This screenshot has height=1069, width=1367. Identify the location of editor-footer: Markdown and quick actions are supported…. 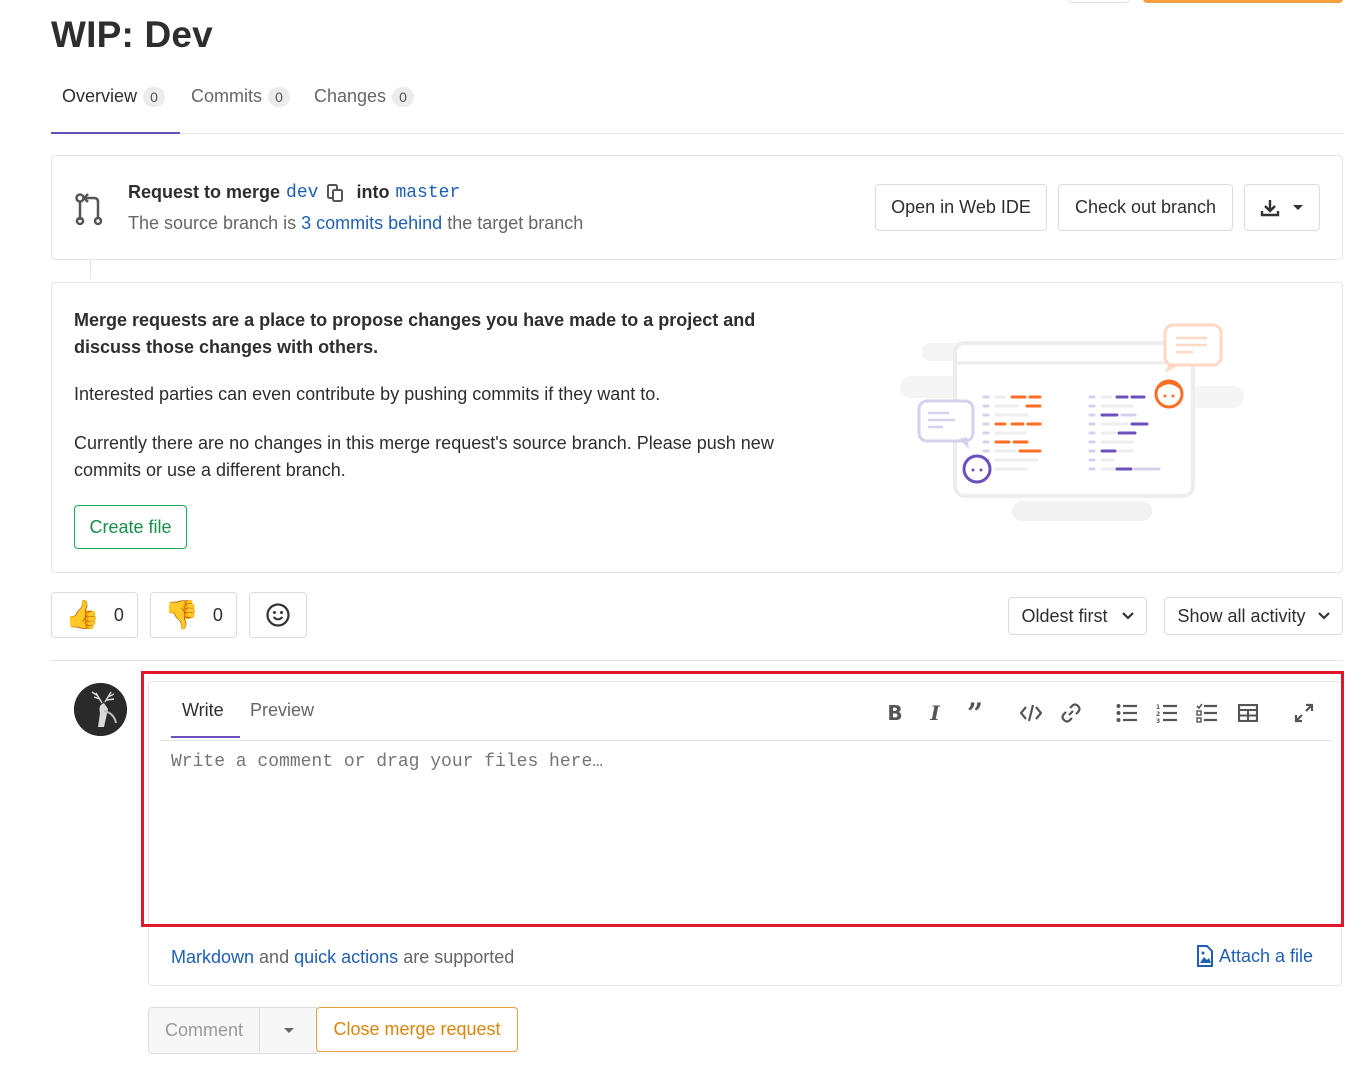
(745, 956).